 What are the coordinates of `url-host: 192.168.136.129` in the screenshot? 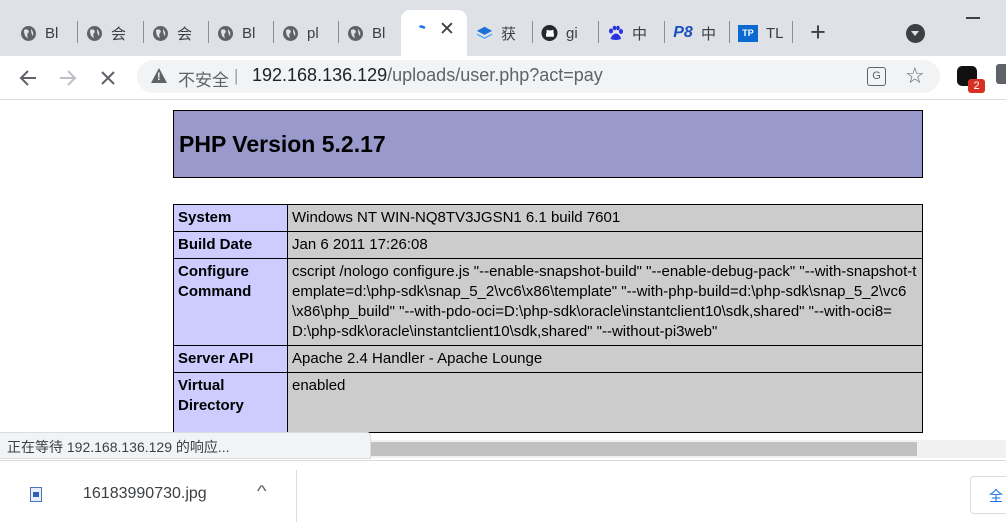 It's located at (320, 75).